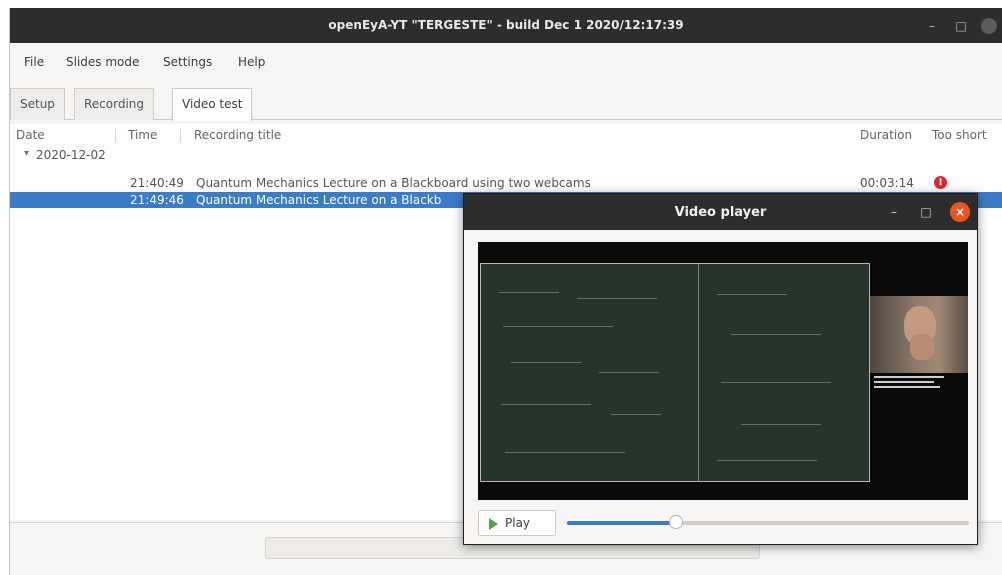 The width and height of the screenshot is (1002, 575). Describe the element at coordinates (922, 347) in the screenshot. I see `webcam-hand` at that location.